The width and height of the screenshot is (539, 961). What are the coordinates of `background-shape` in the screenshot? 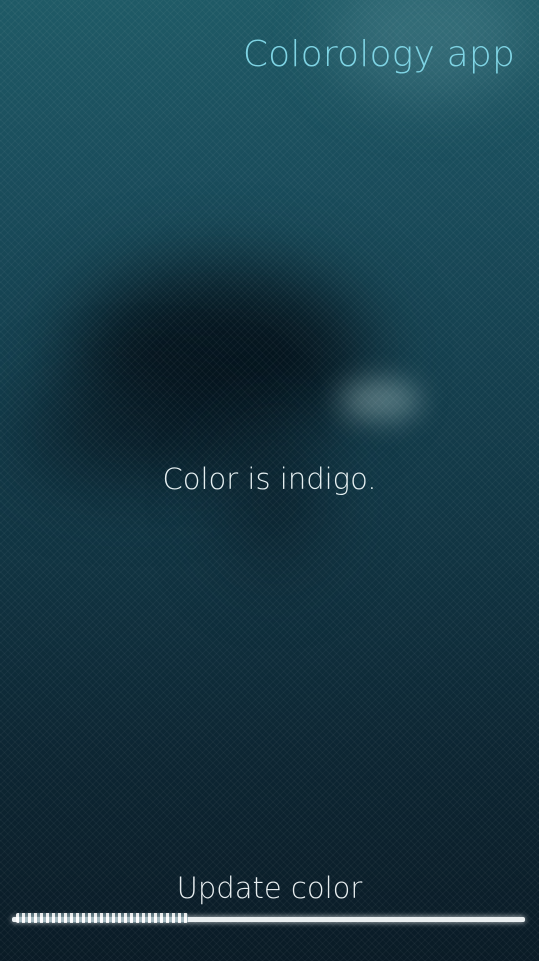 It's located at (275, 500).